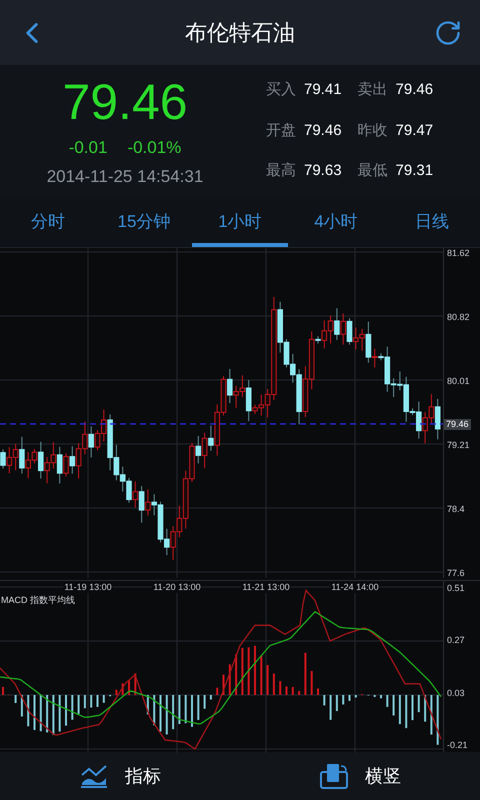 This screenshot has width=480, height=800. What do you see at coordinates (323, 90) in the screenshot?
I see `stat-value: 79.41` at bounding box center [323, 90].